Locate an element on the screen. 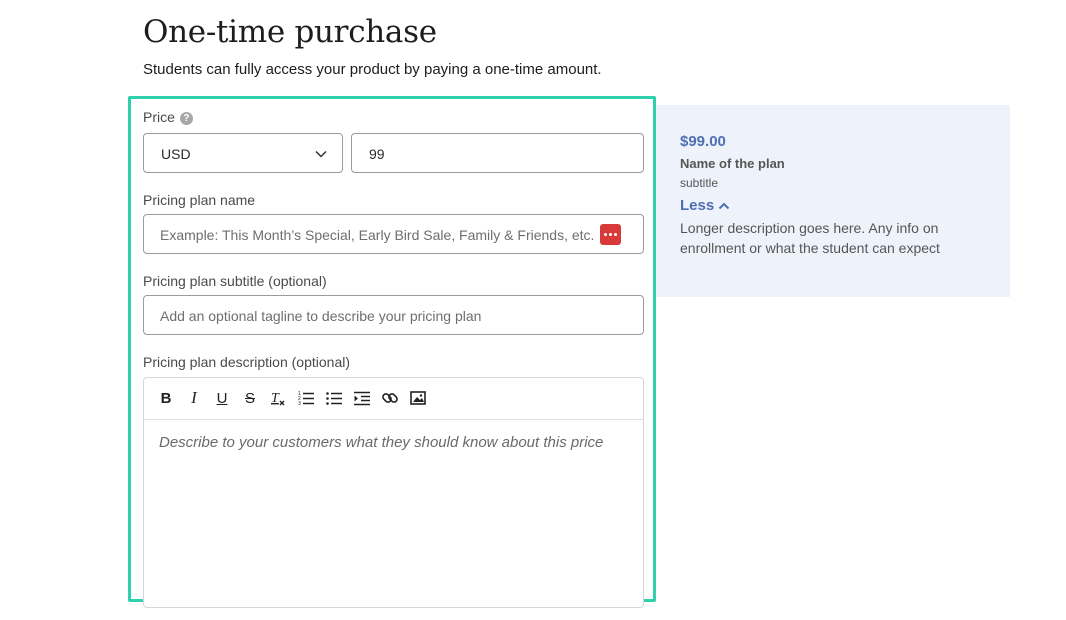 The image size is (1066, 620). plan-subtitle-label: Pricing plan subtitle (optional) is located at coordinates (235, 281).